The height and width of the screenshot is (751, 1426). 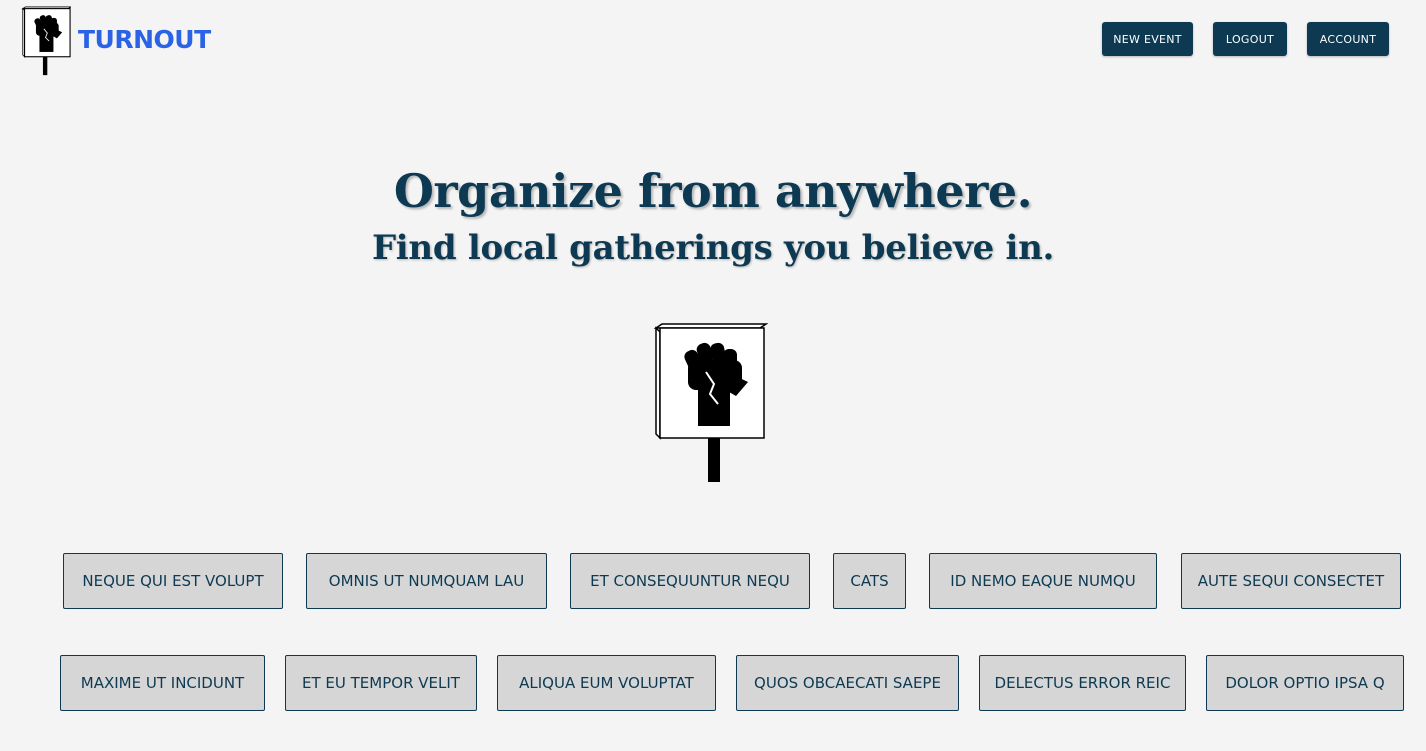 What do you see at coordinates (713, 248) in the screenshot?
I see `hero-subtitle: Find local gatherings you believe in.` at bounding box center [713, 248].